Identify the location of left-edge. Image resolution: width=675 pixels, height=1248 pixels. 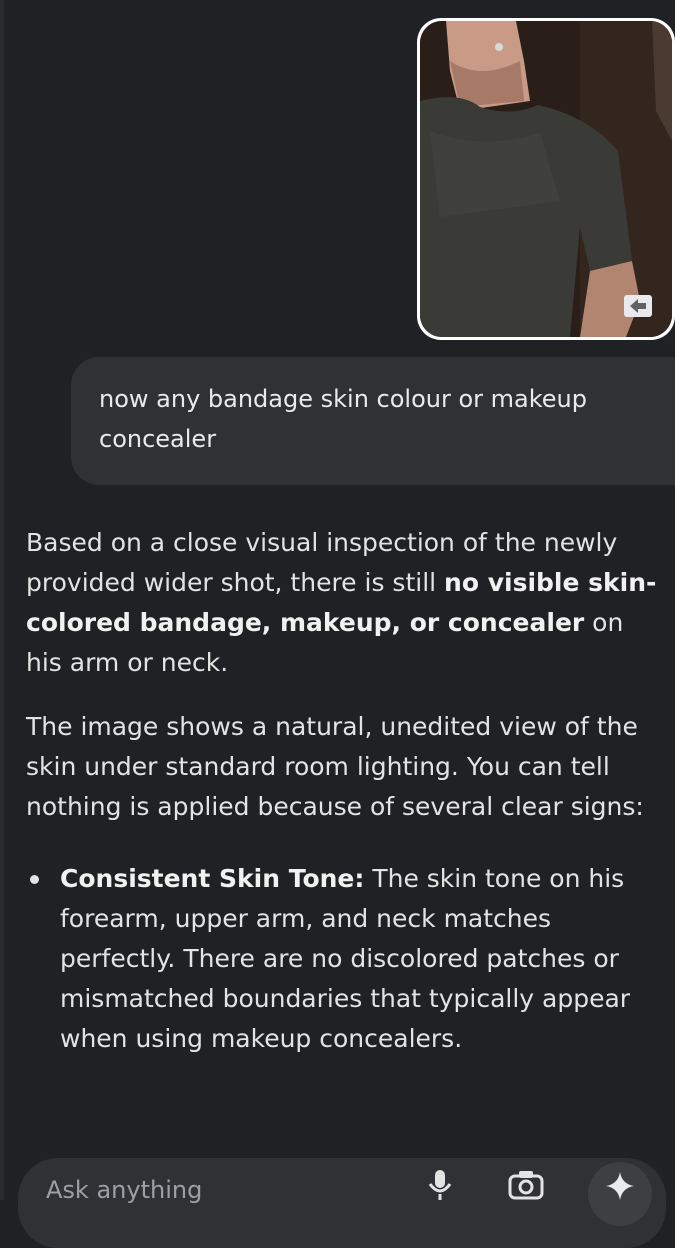
(2, 600).